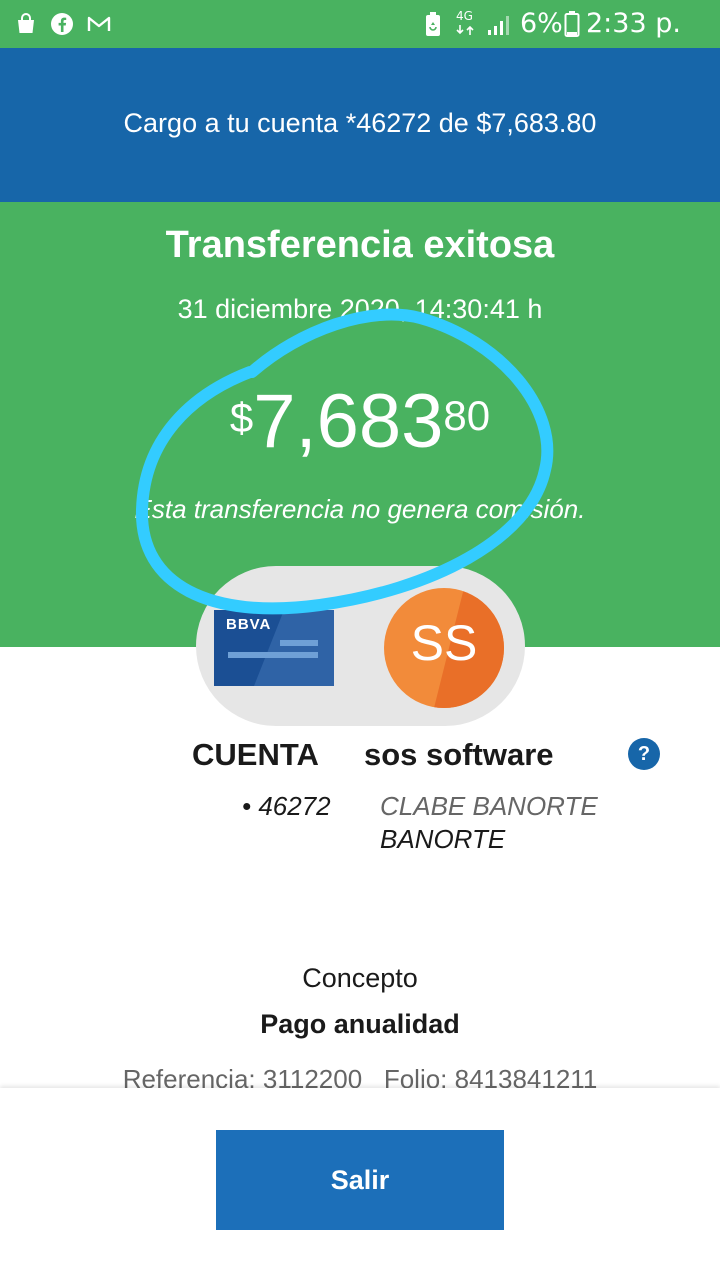  What do you see at coordinates (255, 754) in the screenshot?
I see `origin-label: CUENTA` at bounding box center [255, 754].